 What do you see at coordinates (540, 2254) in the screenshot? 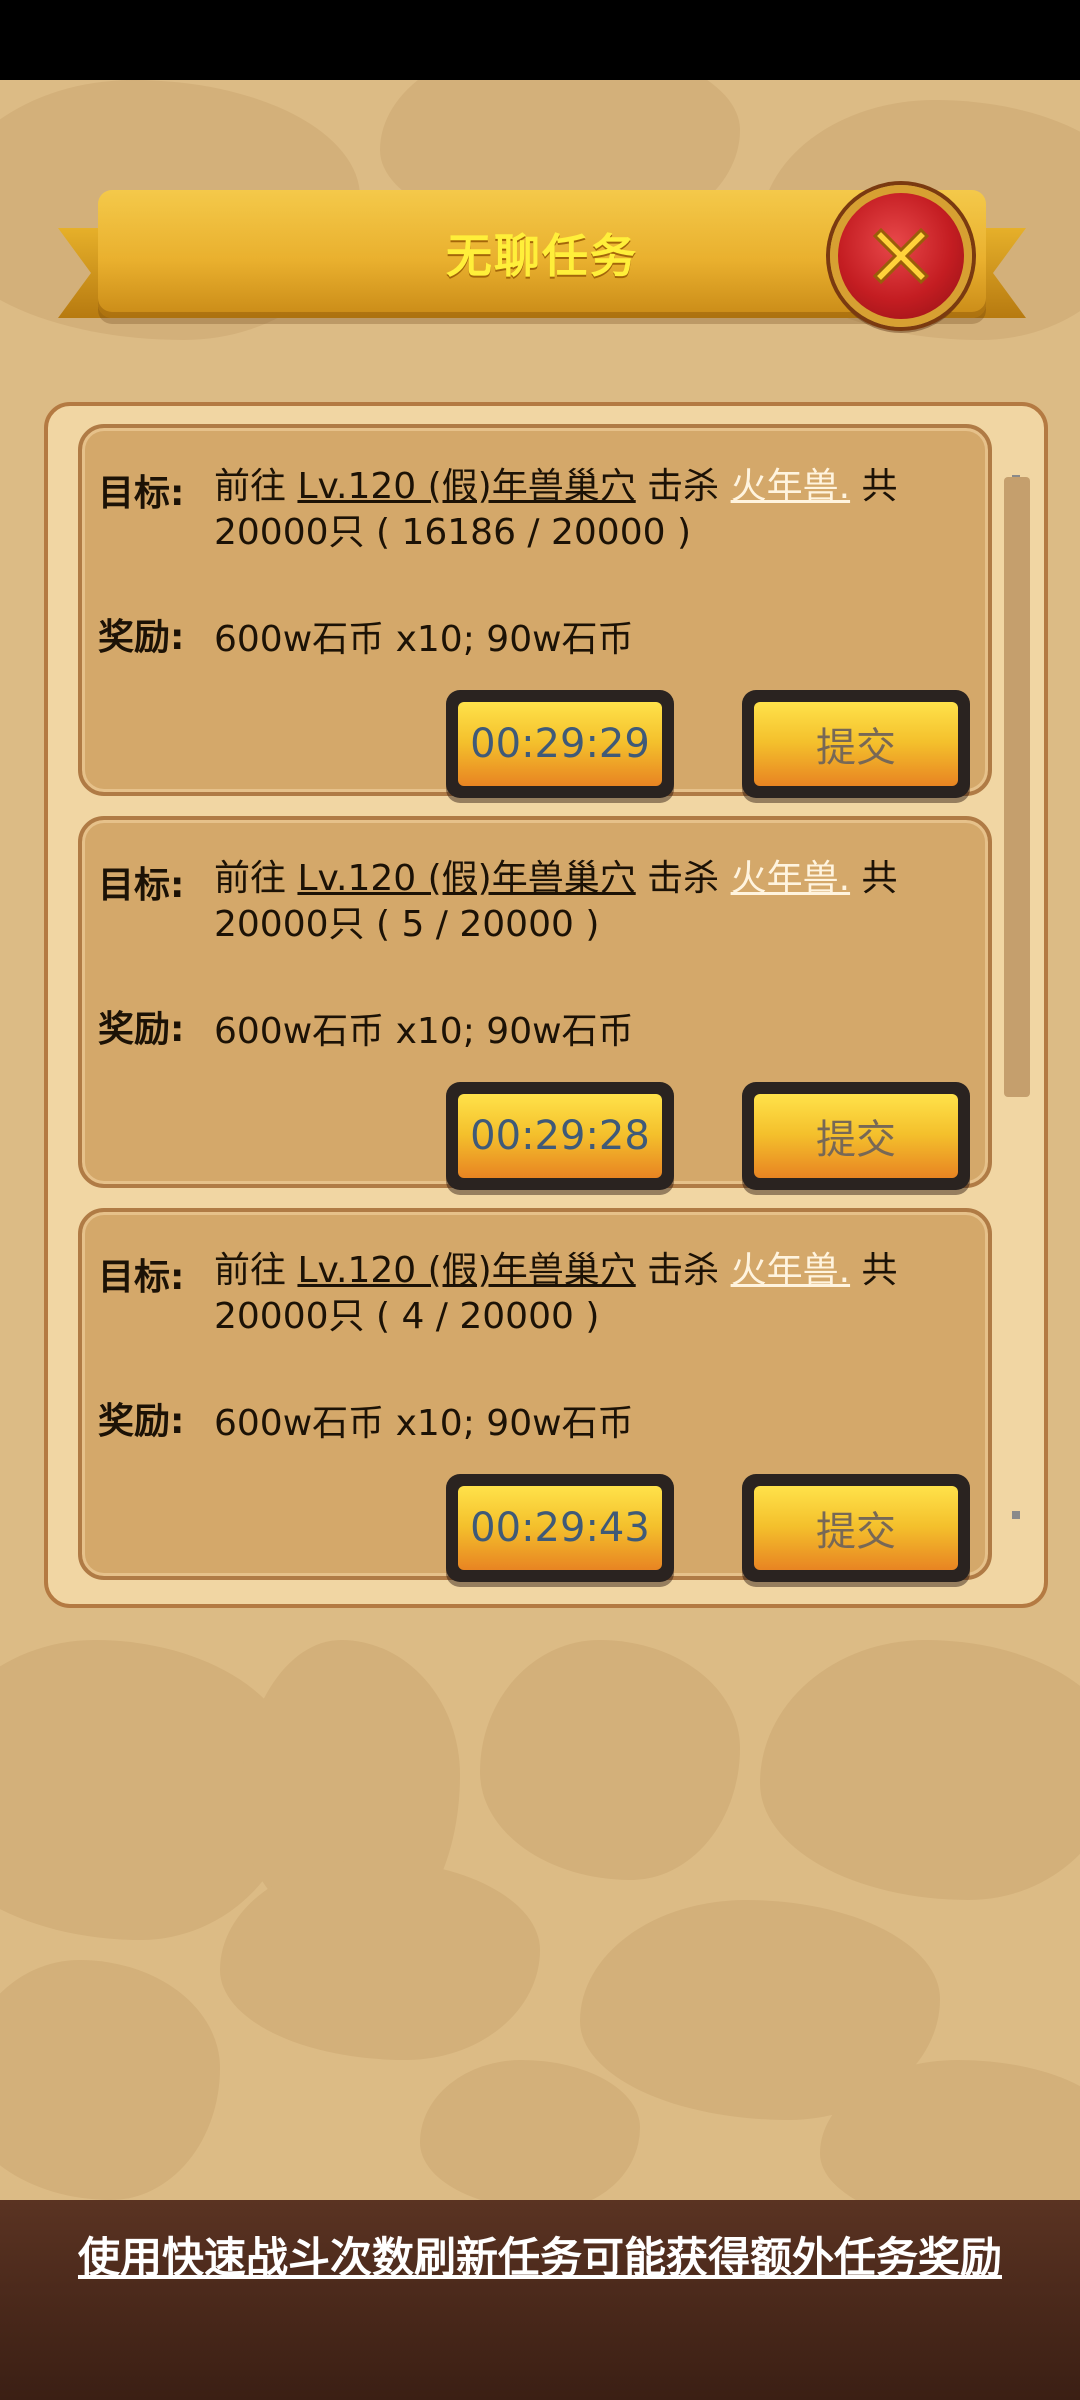
I see `refresh-hint-link: 使用快速战斗次数刷新任务可能获得额外任务奖励` at bounding box center [540, 2254].